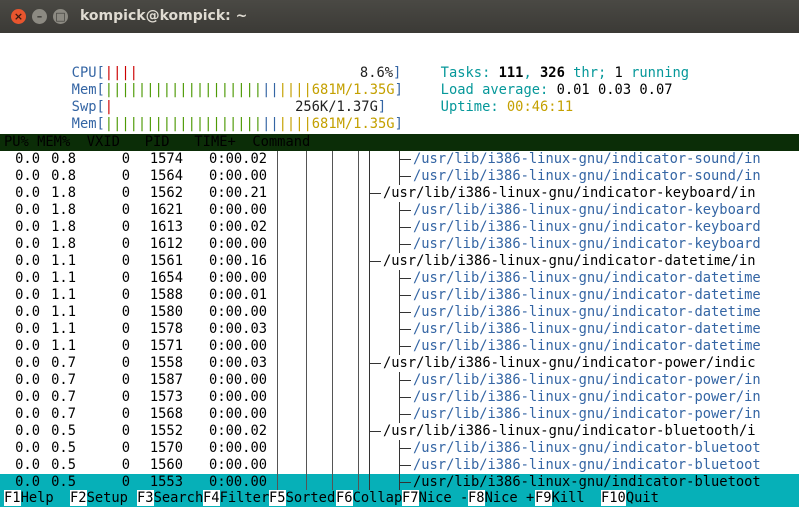 This screenshot has width=799, height=511. I want to click on time-cell: 0:00.21, so click(238, 193).